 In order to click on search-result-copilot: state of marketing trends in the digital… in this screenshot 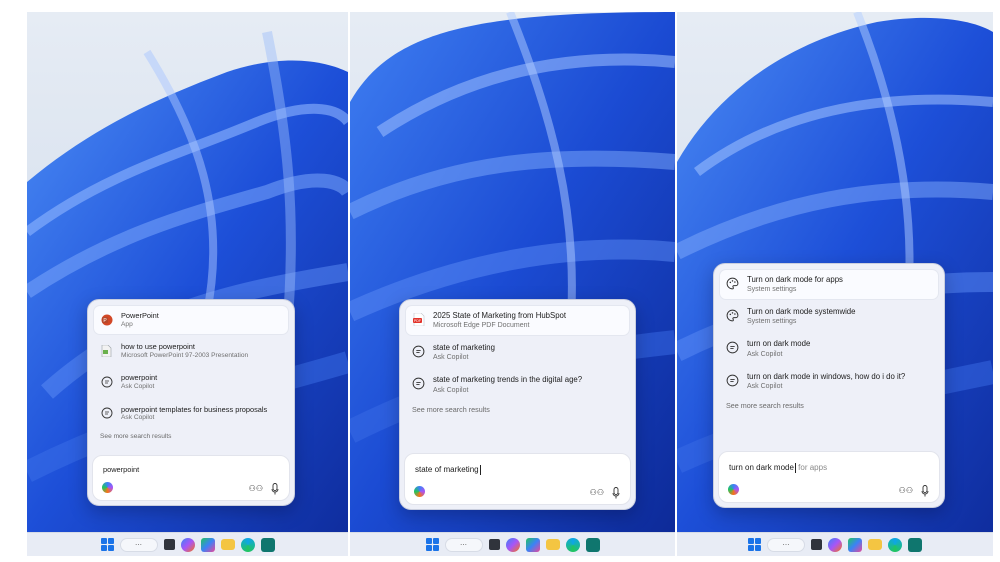, I will do `click(517, 384)`.